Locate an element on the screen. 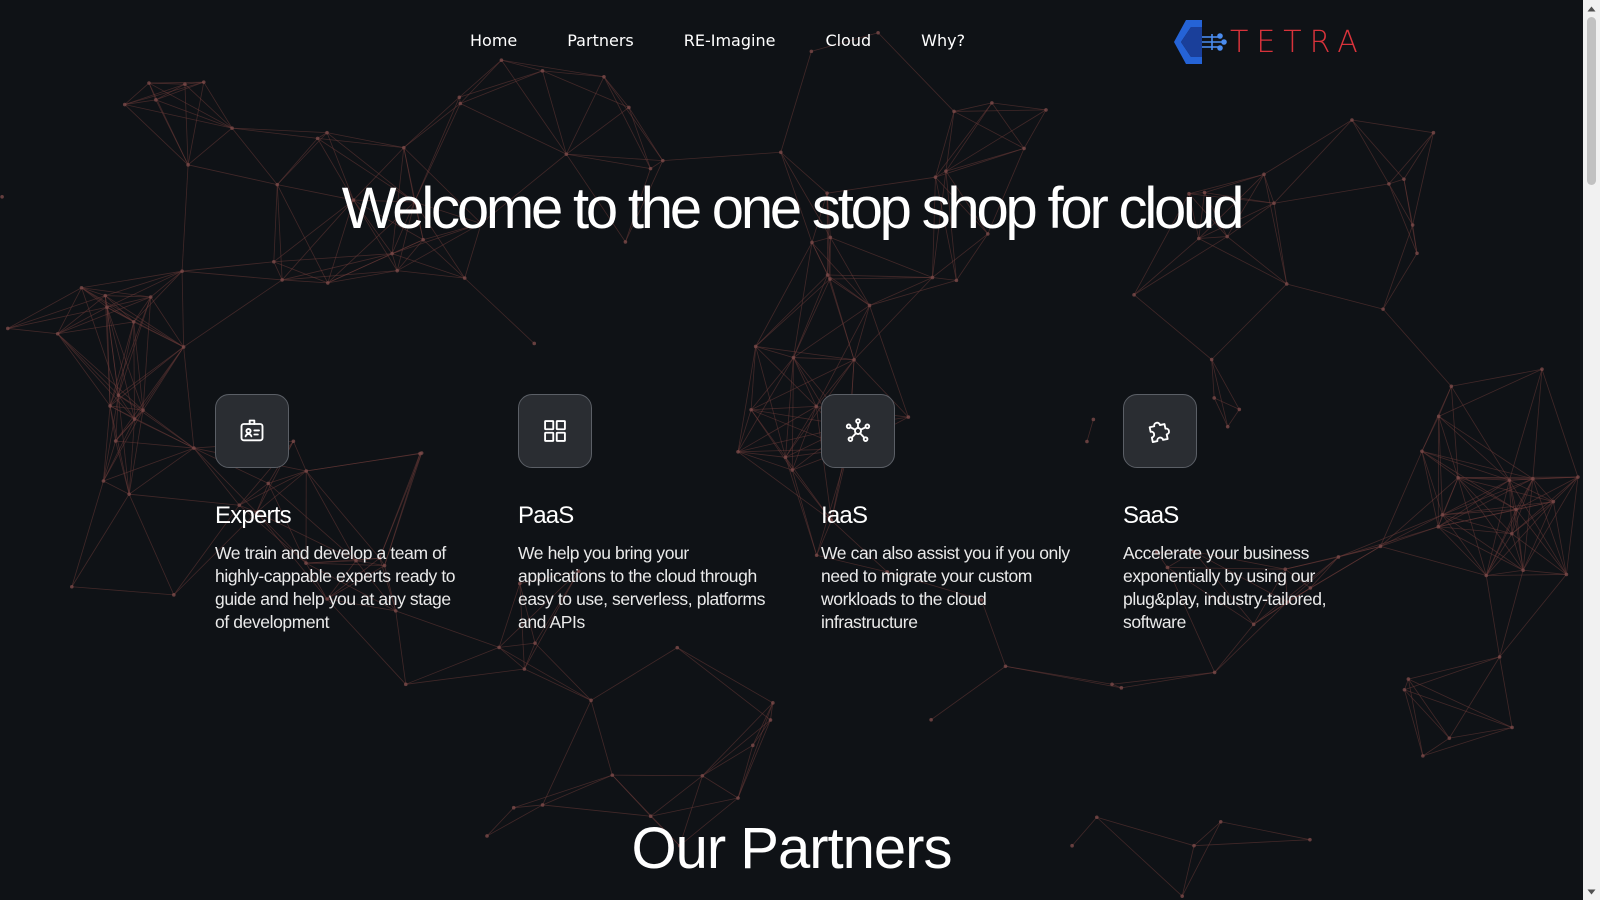 The height and width of the screenshot is (900, 1600). nav-link-partners: Partners is located at coordinates (600, 40).